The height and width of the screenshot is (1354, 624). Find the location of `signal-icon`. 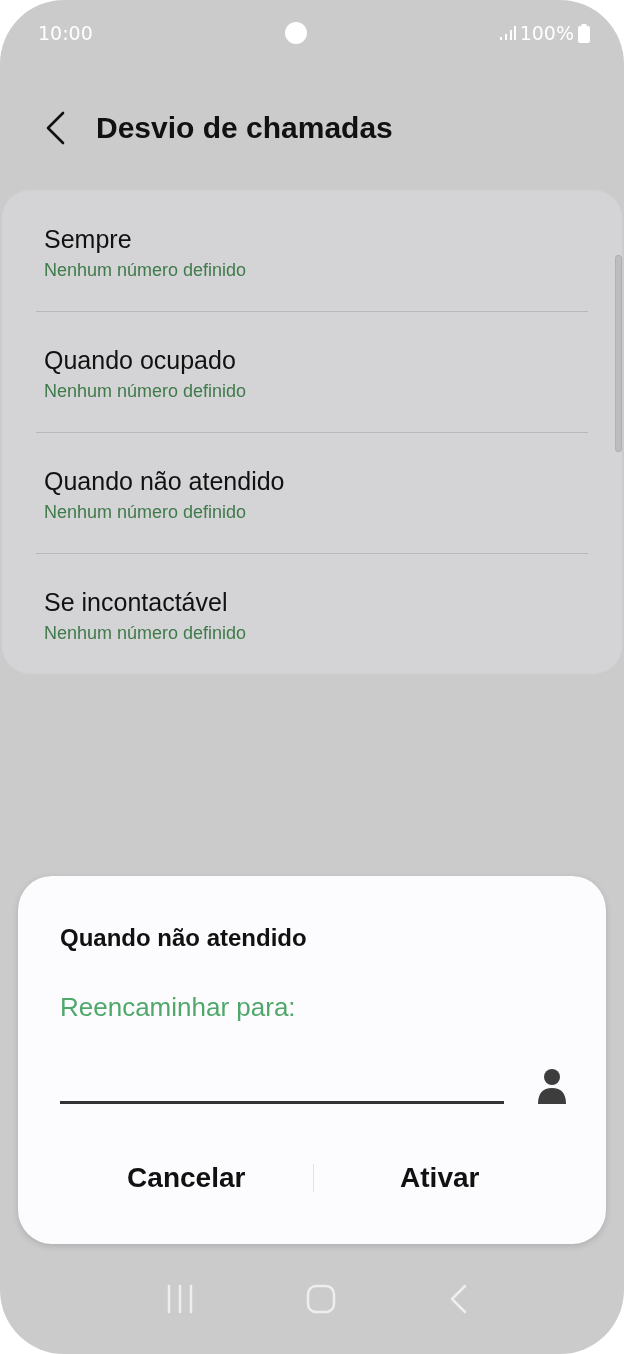

signal-icon is located at coordinates (507, 33).